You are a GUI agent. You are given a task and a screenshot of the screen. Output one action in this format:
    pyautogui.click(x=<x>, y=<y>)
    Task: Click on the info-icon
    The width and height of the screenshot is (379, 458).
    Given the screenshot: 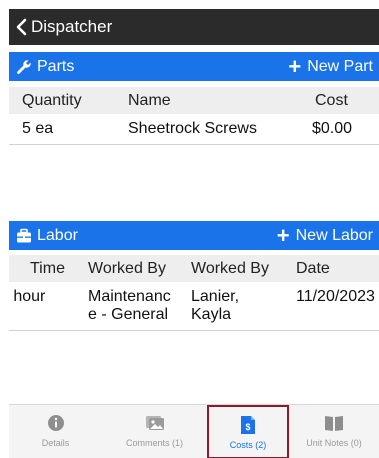 What is the action you would take?
    pyautogui.click(x=55, y=423)
    